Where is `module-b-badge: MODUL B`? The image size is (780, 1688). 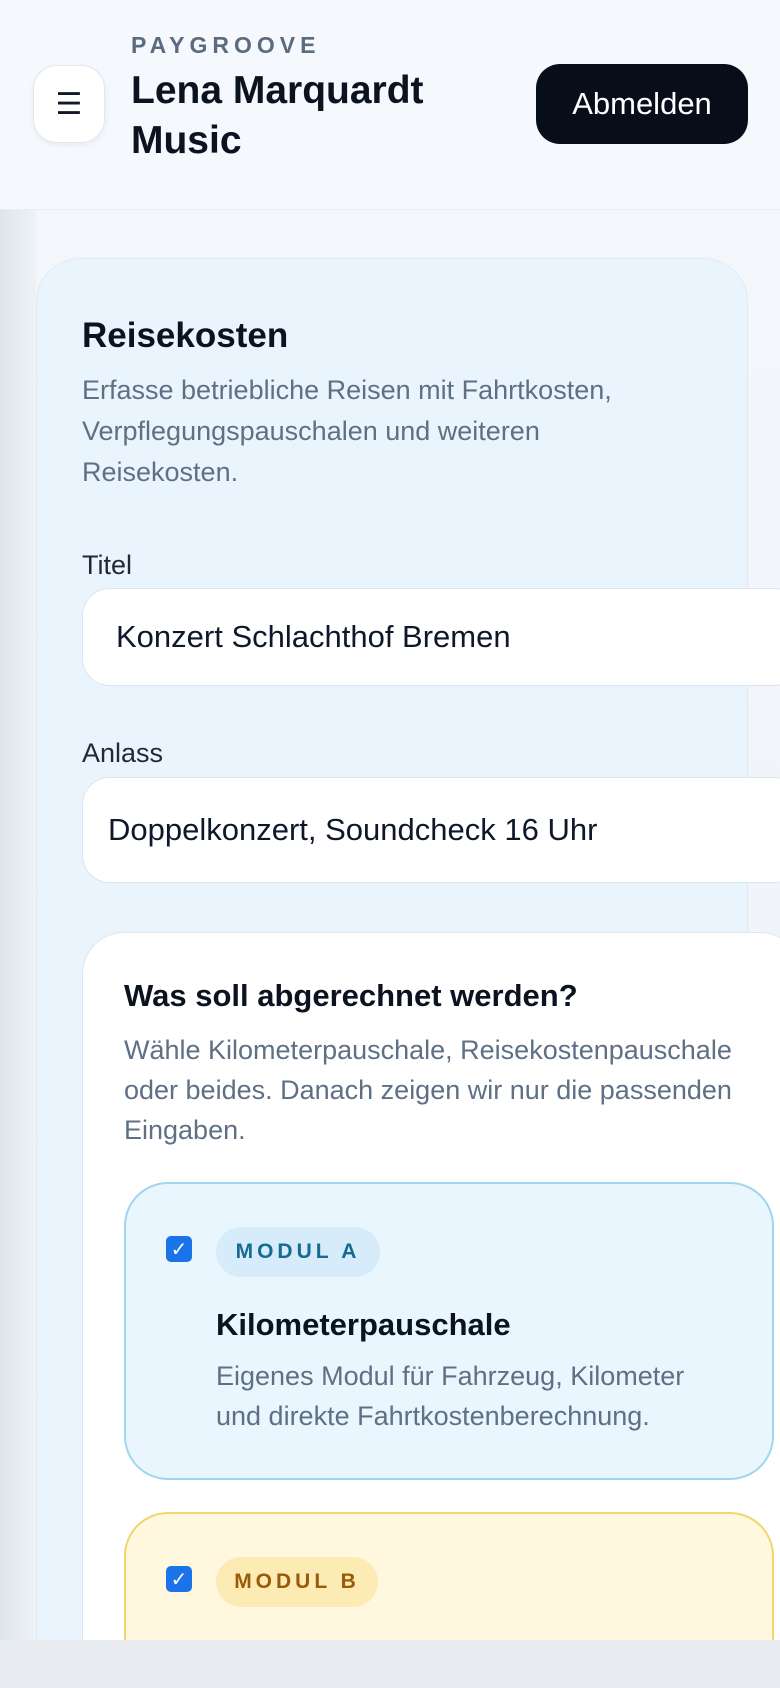 module-b-badge: MODUL B is located at coordinates (297, 1582).